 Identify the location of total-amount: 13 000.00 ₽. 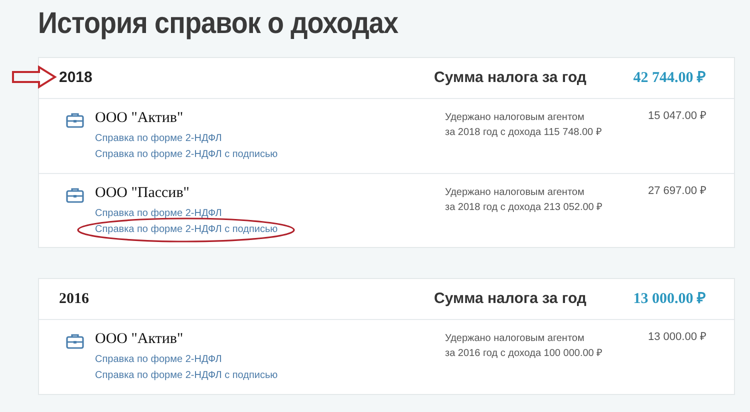
(669, 299).